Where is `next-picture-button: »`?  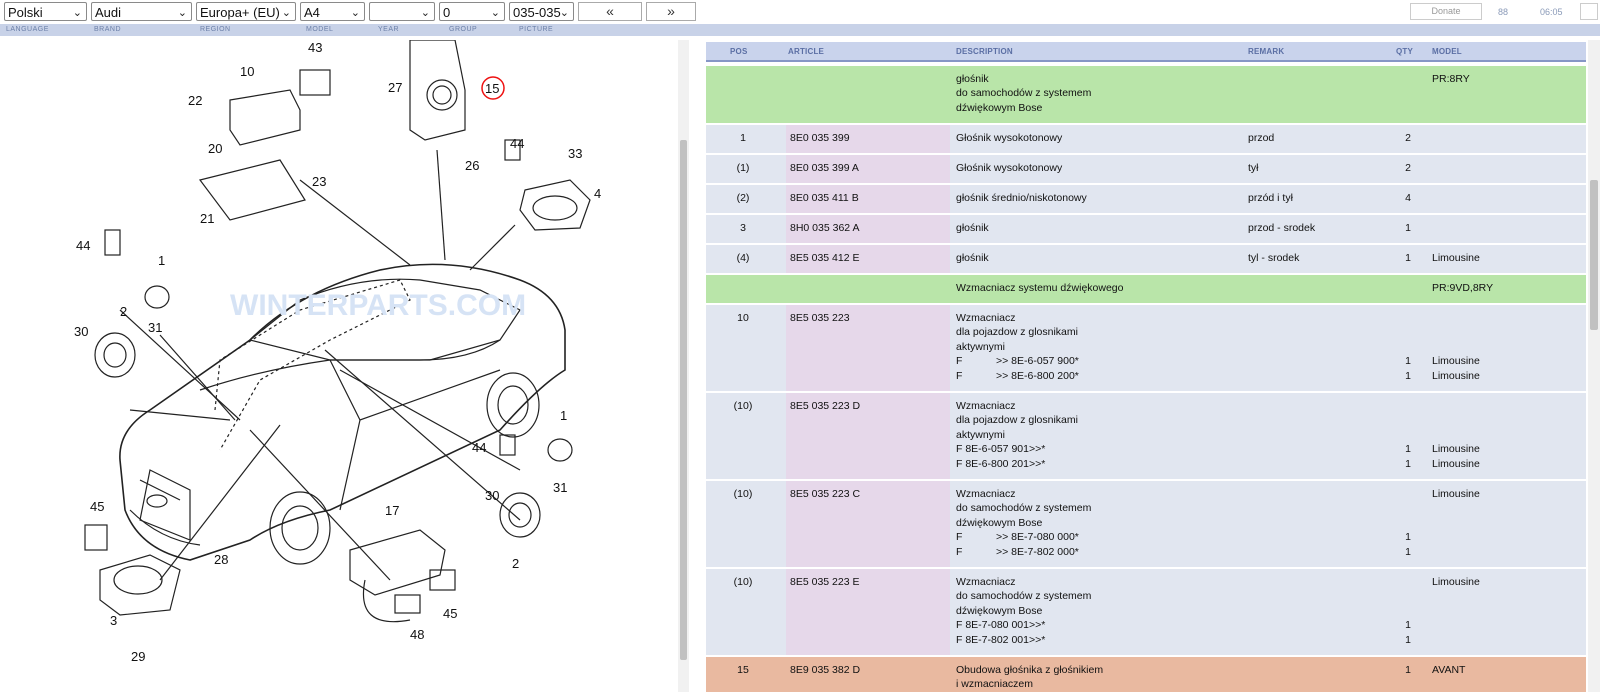
next-picture-button: » is located at coordinates (671, 11).